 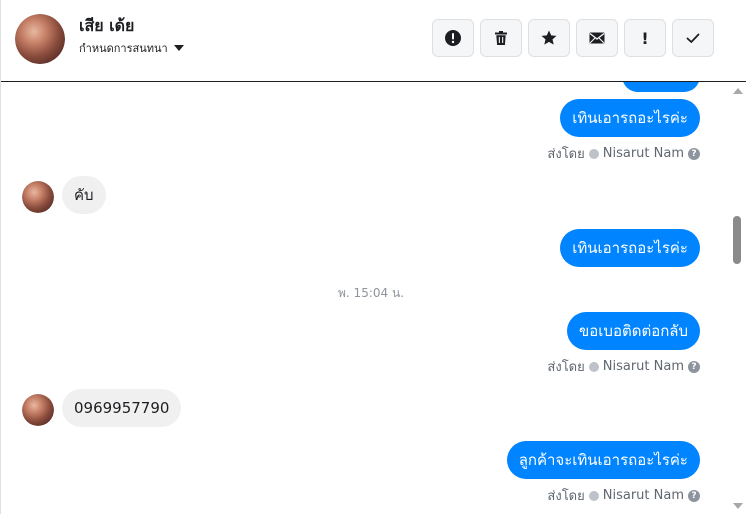 What do you see at coordinates (573, 38) in the screenshot?
I see `conversation-toolbar: !` at bounding box center [573, 38].